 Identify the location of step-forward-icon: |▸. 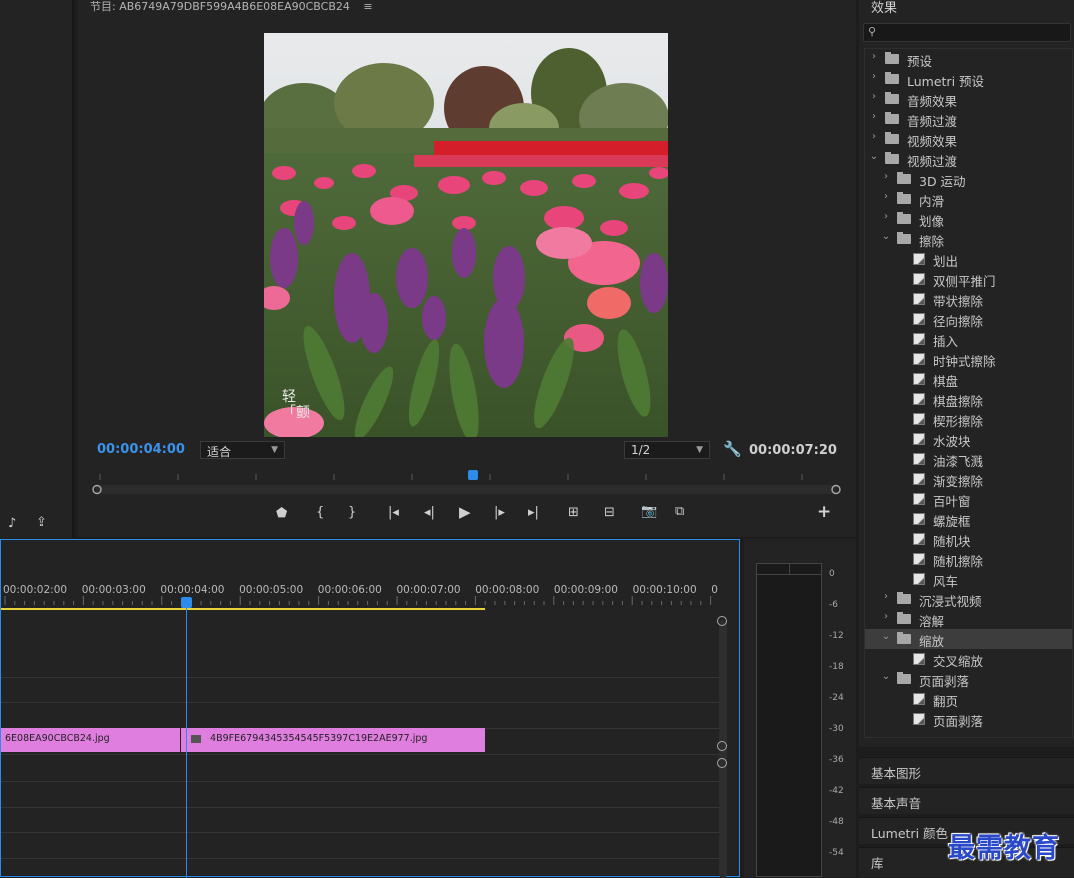
(499, 512).